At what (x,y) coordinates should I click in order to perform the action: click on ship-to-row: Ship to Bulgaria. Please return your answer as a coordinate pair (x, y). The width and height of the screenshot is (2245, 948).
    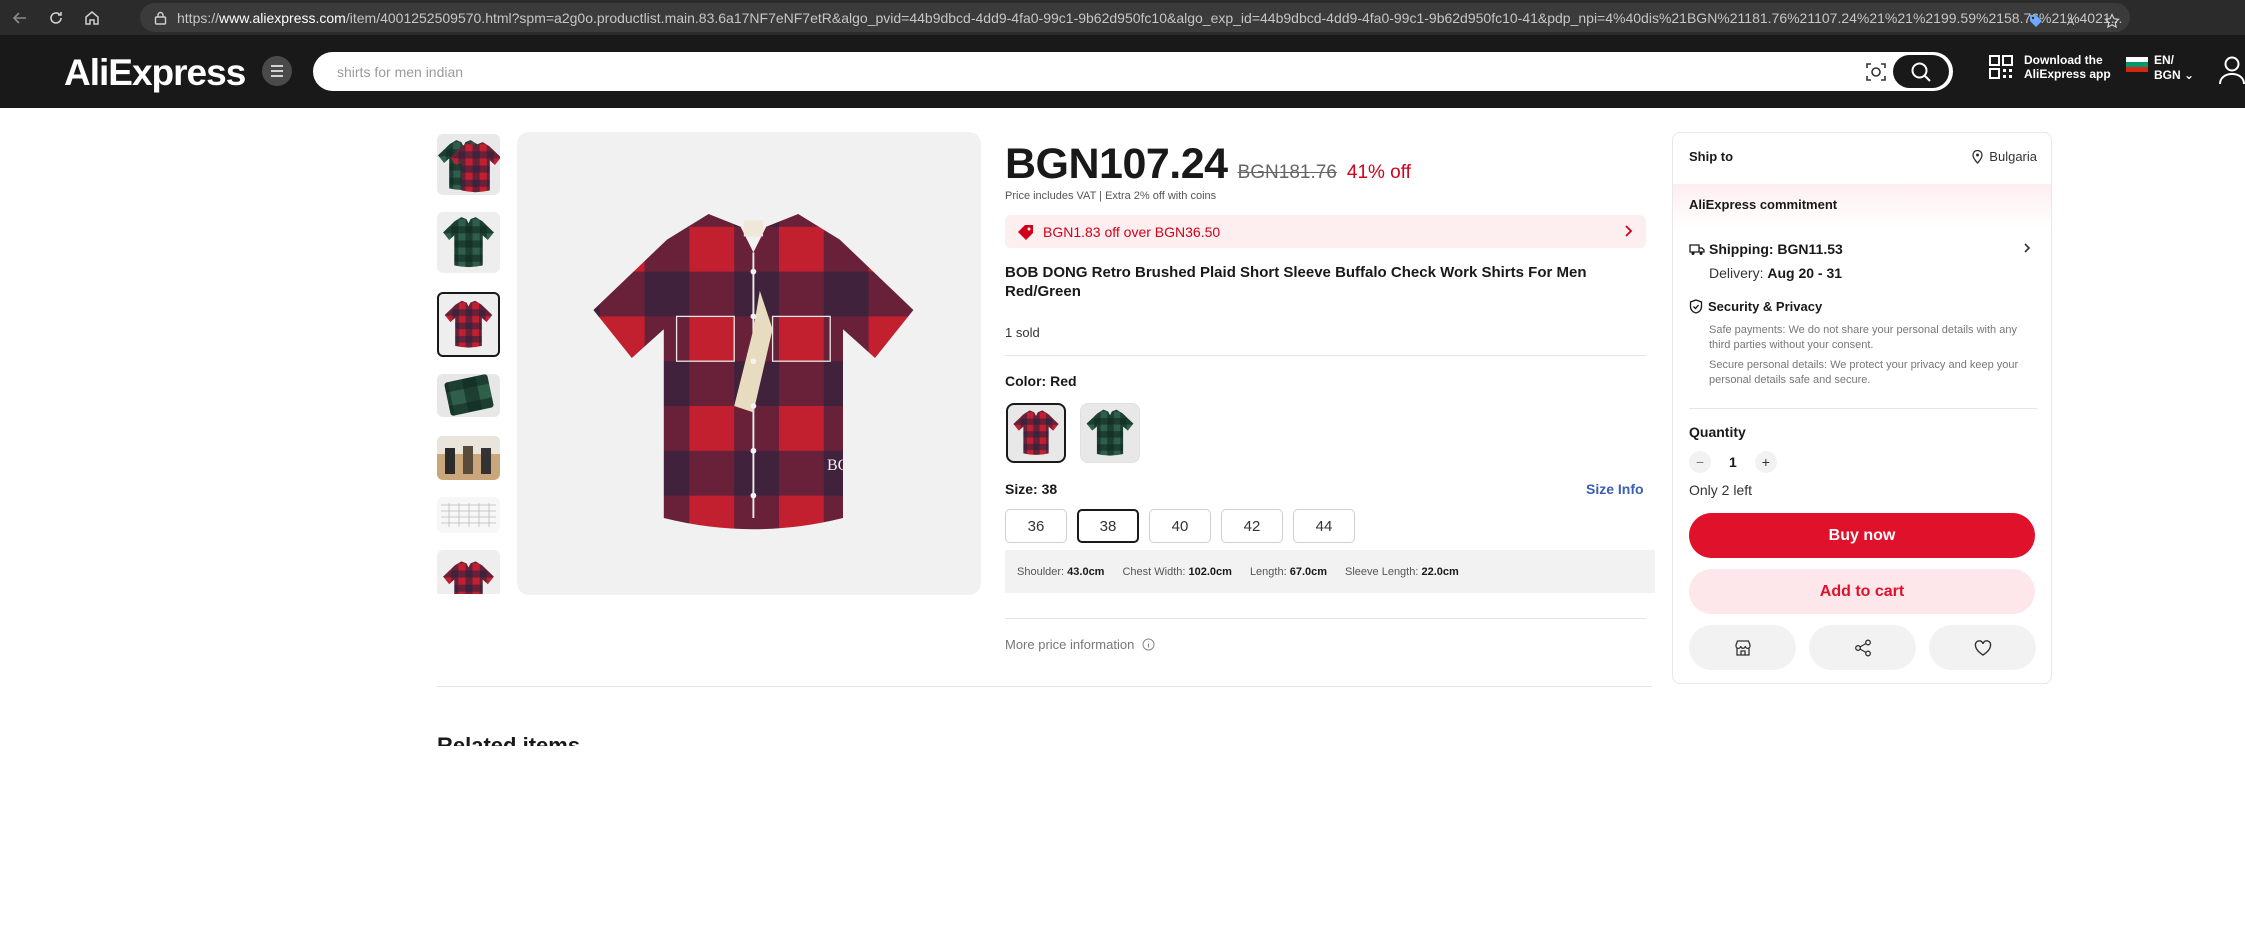
    Looking at the image, I should click on (1863, 156).